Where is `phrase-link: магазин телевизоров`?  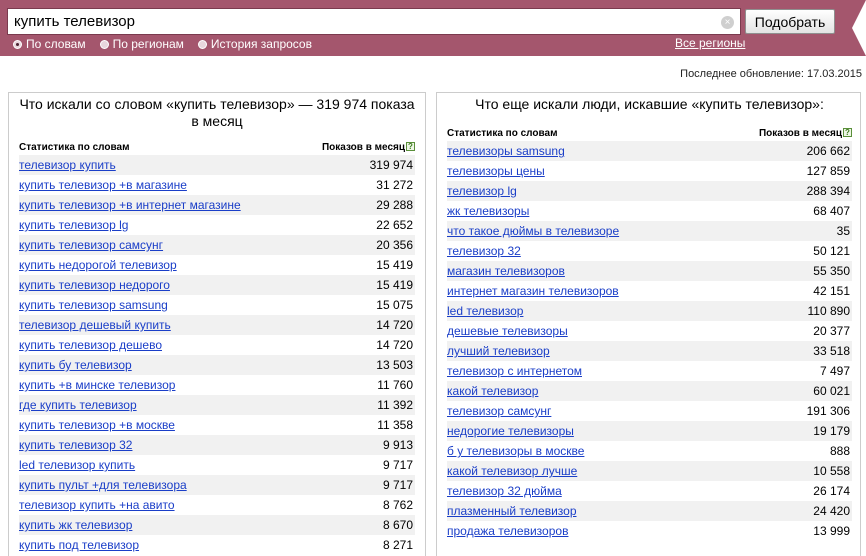
phrase-link: магазин телевизоров is located at coordinates (506, 271).